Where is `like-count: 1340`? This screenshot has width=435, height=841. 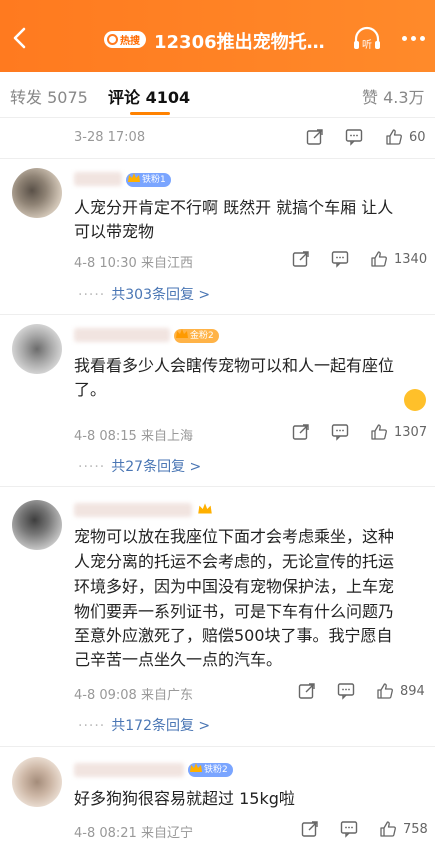
like-count: 1340 is located at coordinates (411, 259).